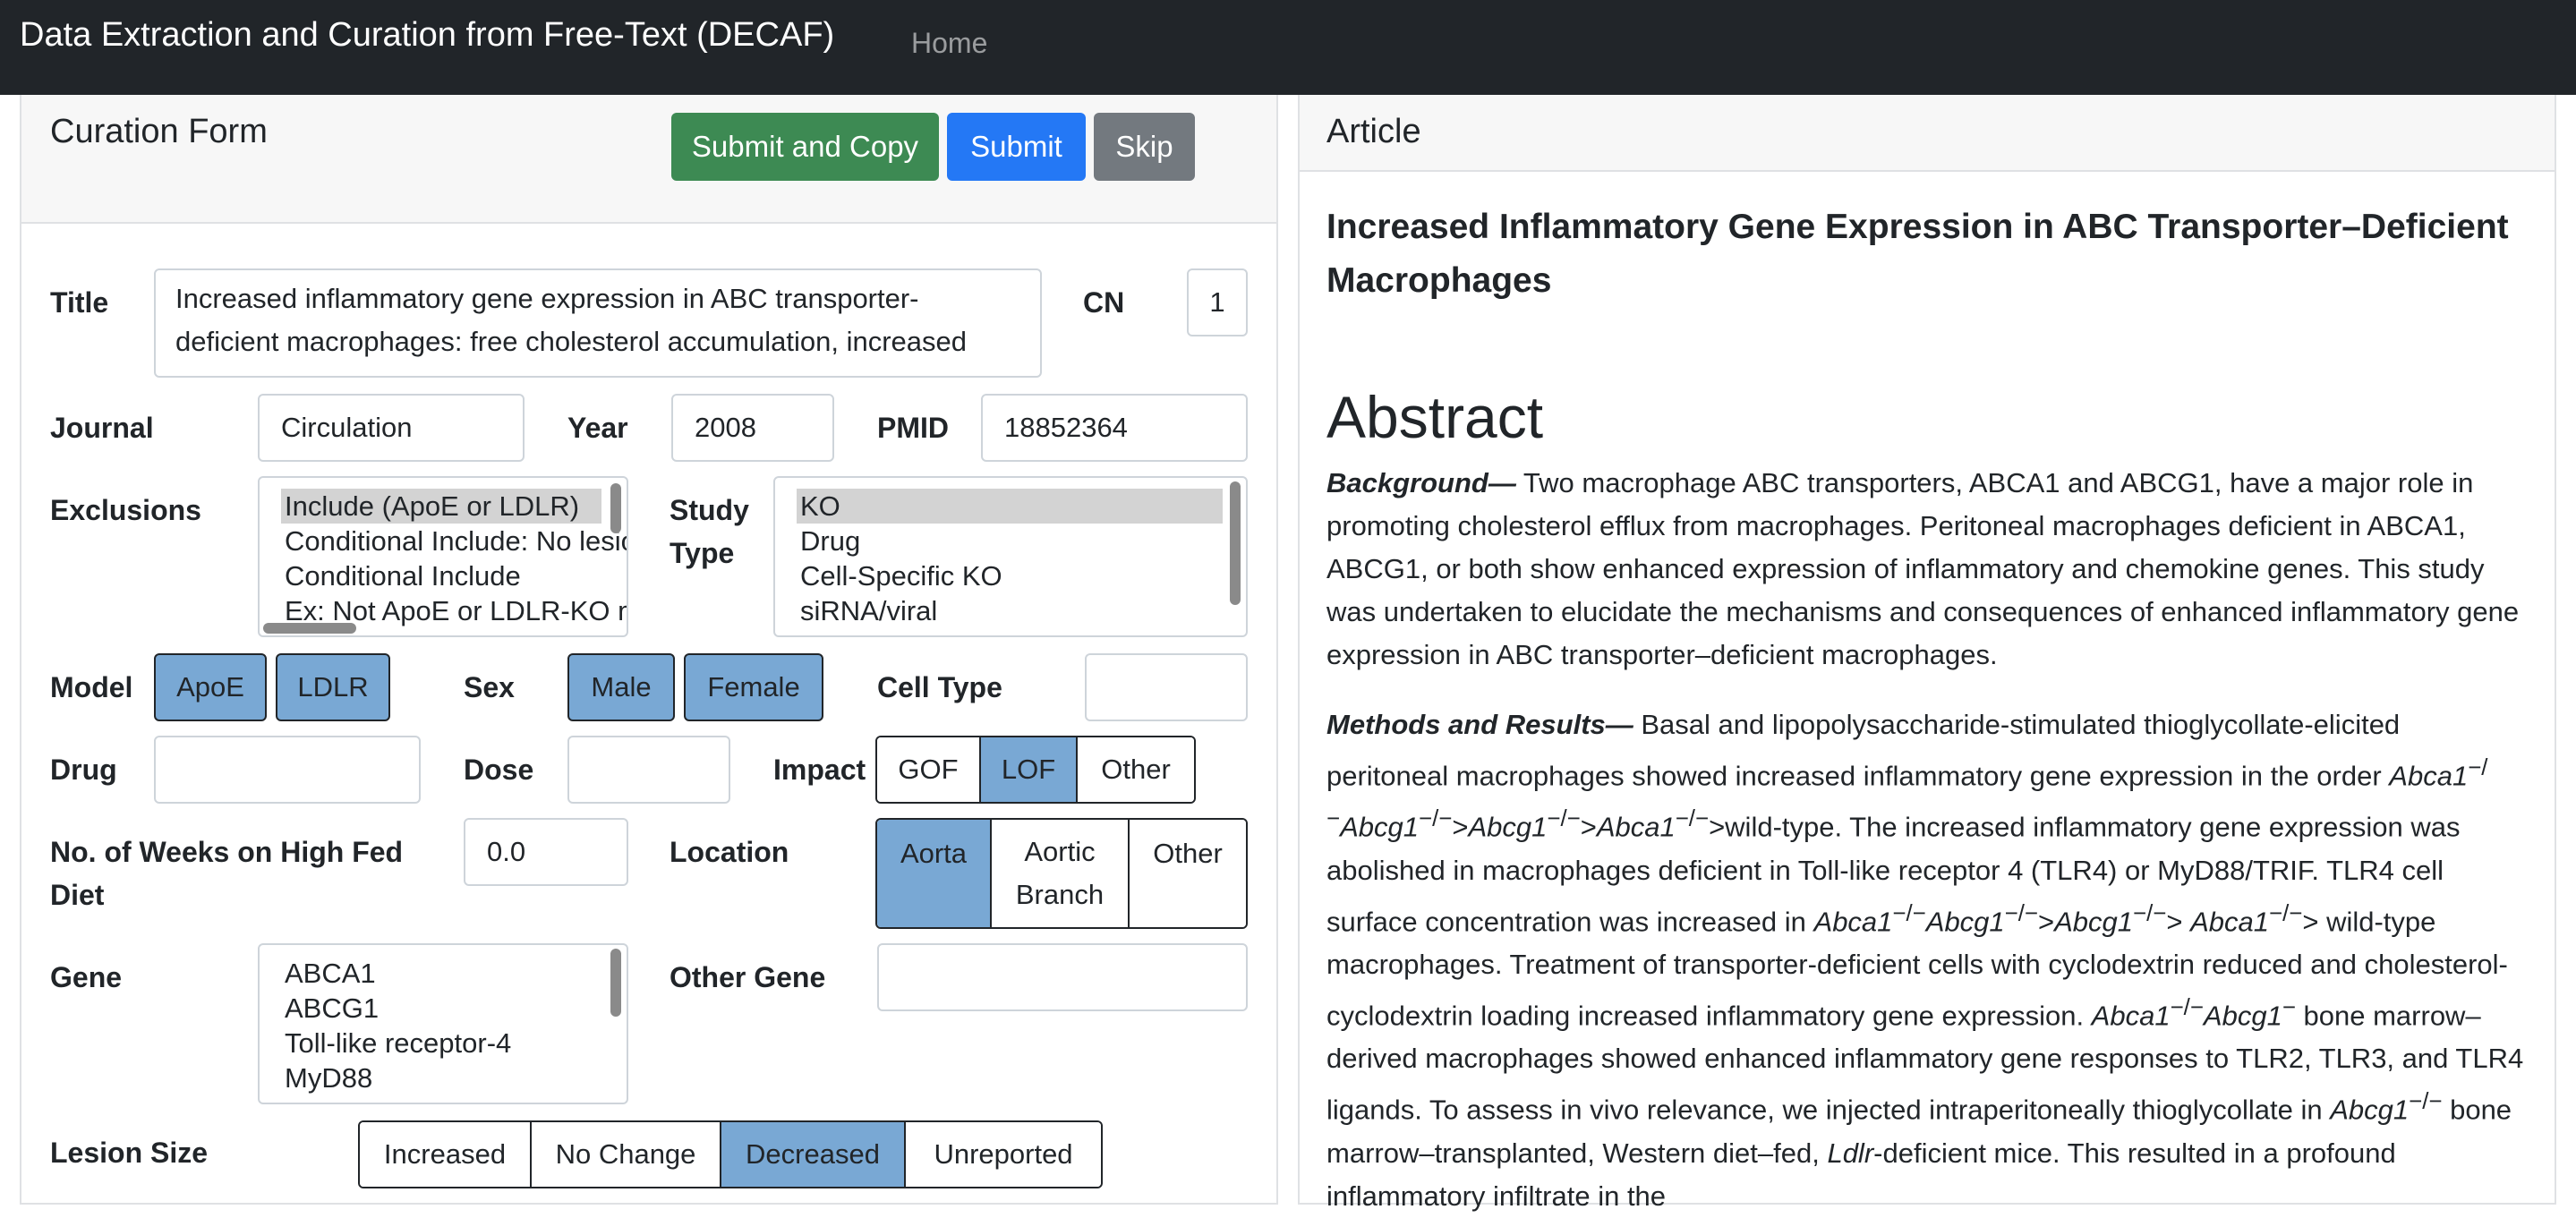 Image resolution: width=2576 pixels, height=1218 pixels. I want to click on cell-type-label: Cell Type, so click(939, 687).